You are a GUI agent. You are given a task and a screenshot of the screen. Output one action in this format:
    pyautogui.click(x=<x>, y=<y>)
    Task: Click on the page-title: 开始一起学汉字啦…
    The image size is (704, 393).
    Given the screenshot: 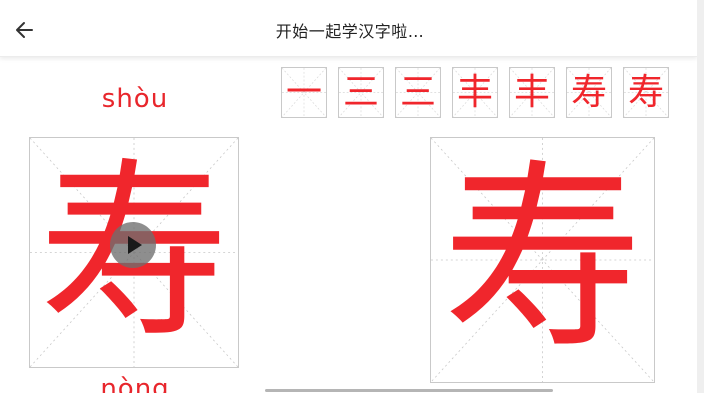 What is the action you would take?
    pyautogui.click(x=350, y=31)
    